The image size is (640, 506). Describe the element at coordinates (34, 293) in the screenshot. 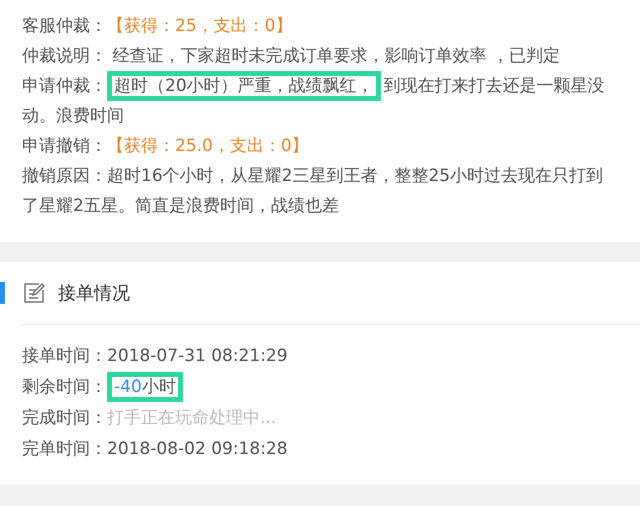

I see `edit-note-icon` at that location.